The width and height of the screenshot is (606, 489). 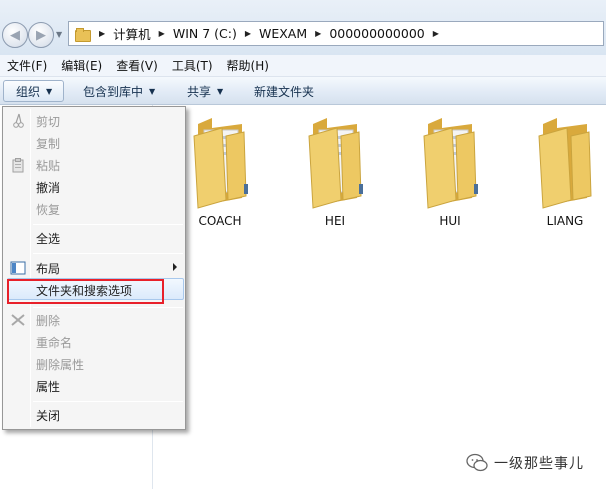 What do you see at coordinates (54, 343) in the screenshot?
I see `menu-item-label: 重命名` at bounding box center [54, 343].